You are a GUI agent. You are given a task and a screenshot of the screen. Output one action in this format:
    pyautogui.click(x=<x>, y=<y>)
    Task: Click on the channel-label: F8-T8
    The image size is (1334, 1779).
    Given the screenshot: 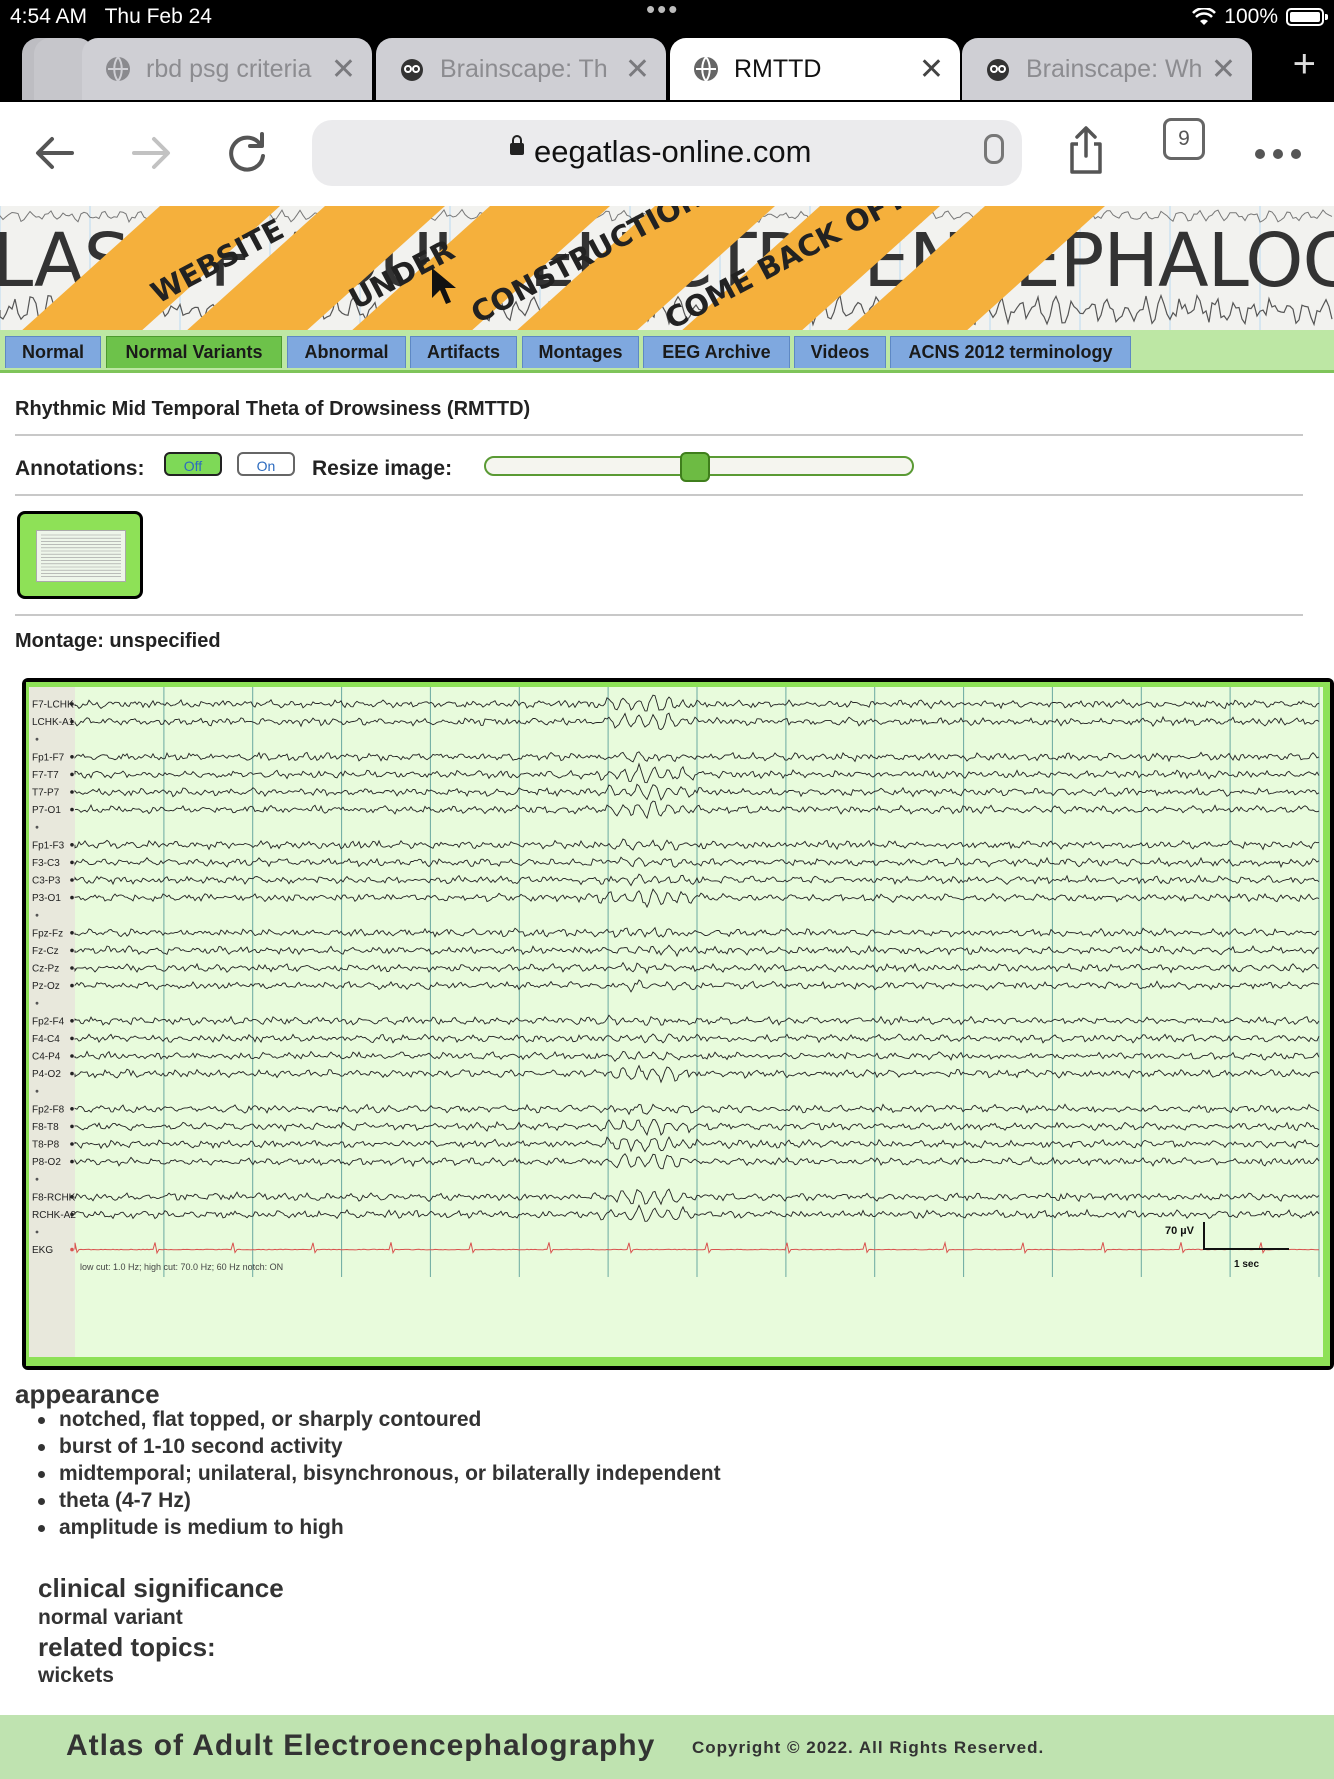 What is the action you would take?
    pyautogui.click(x=45, y=1127)
    